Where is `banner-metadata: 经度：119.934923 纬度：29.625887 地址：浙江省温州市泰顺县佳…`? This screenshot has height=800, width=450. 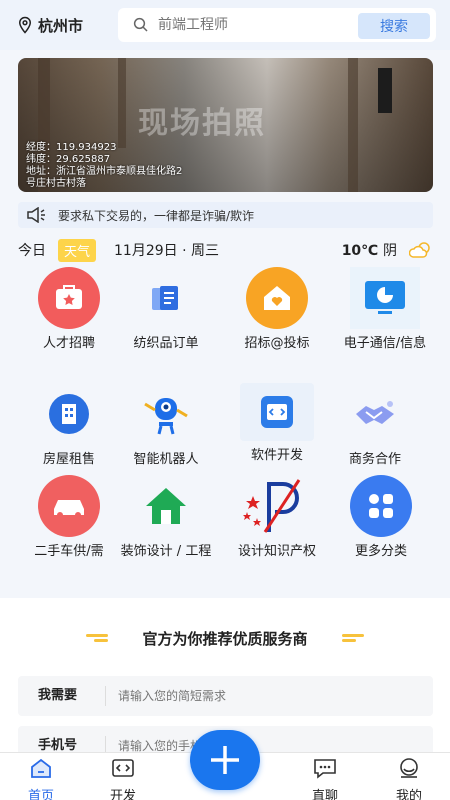
banner-metadata: 经度：119.934923 纬度：29.625887 地址：浙江省温州市泰顺县佳… is located at coordinates (104, 166).